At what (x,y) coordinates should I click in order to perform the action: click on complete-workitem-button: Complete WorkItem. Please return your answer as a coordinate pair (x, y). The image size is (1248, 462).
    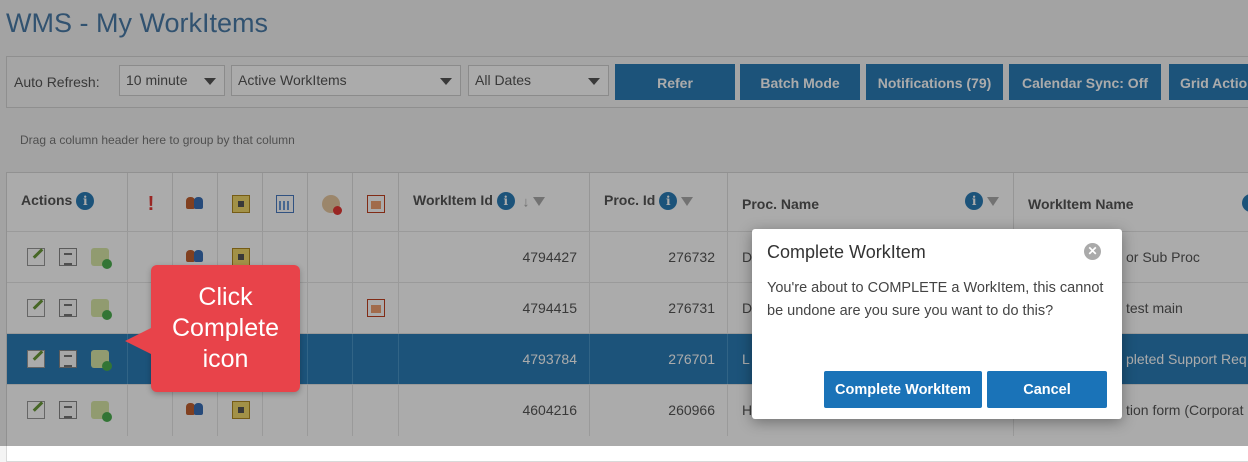
    Looking at the image, I should click on (903, 389).